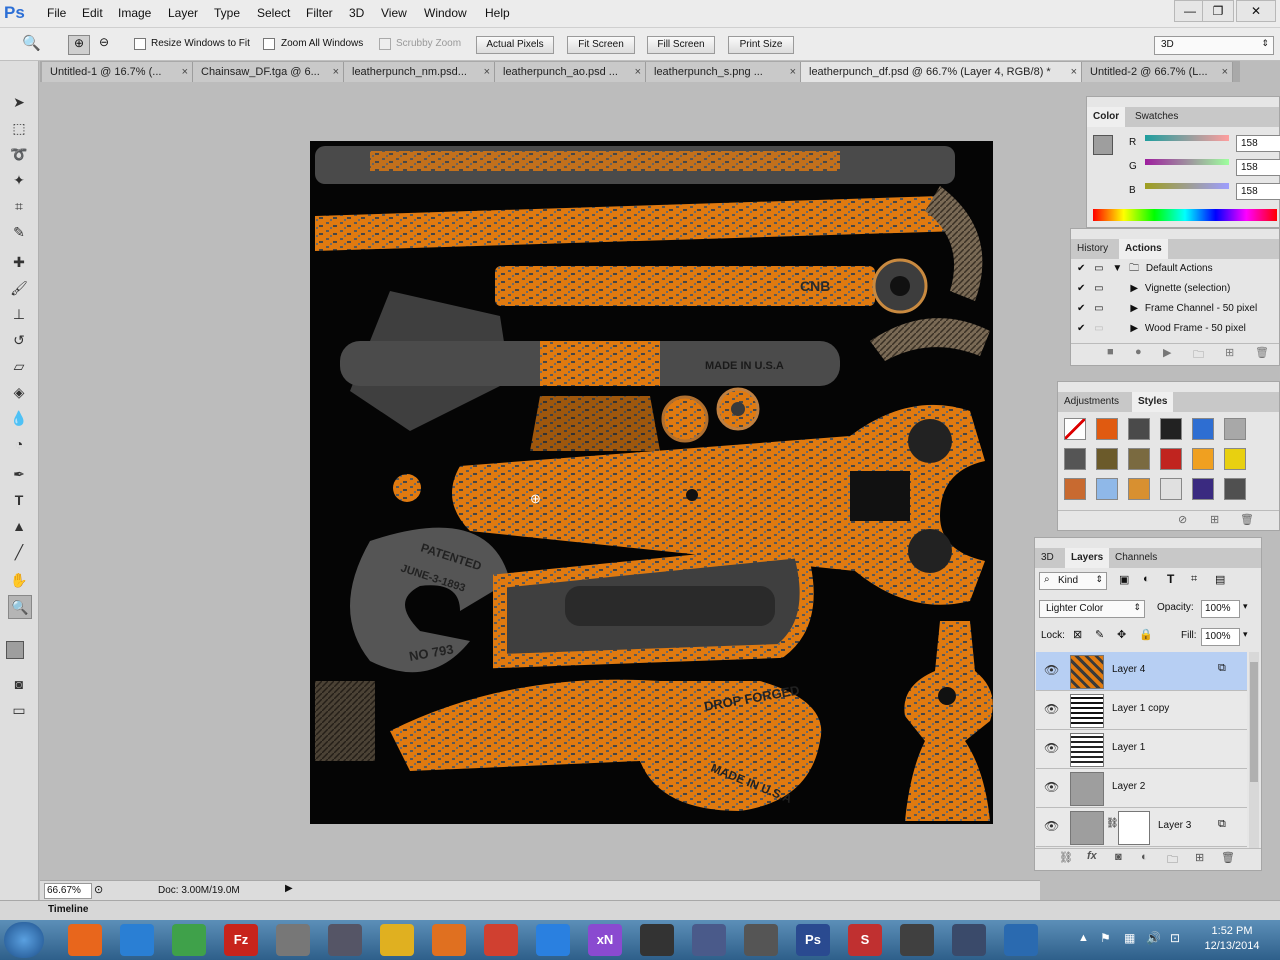 Image resolution: width=1280 pixels, height=960 pixels. What do you see at coordinates (1092, 856) in the screenshot?
I see `fx-icon: fx` at bounding box center [1092, 856].